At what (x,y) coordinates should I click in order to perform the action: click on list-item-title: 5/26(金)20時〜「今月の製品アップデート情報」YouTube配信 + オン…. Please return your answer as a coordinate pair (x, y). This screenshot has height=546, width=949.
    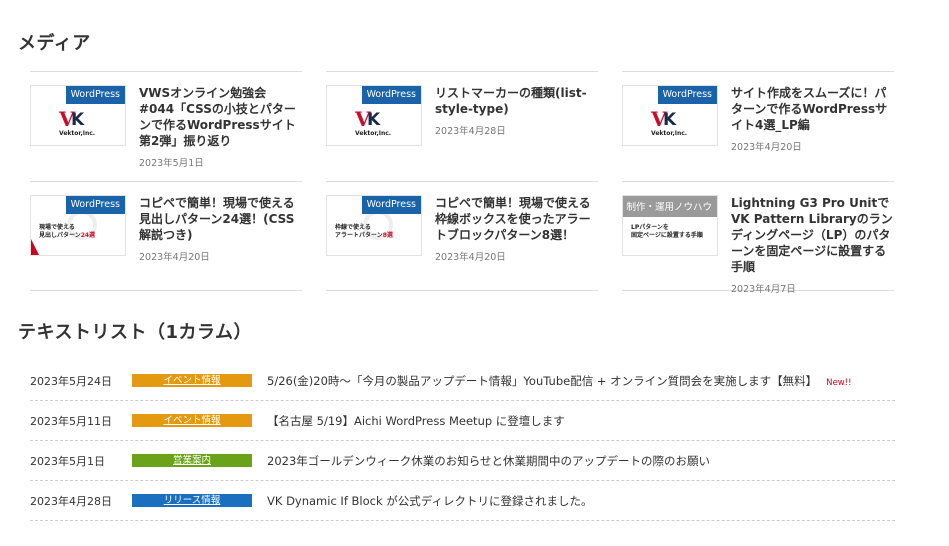
    Looking at the image, I should click on (559, 381).